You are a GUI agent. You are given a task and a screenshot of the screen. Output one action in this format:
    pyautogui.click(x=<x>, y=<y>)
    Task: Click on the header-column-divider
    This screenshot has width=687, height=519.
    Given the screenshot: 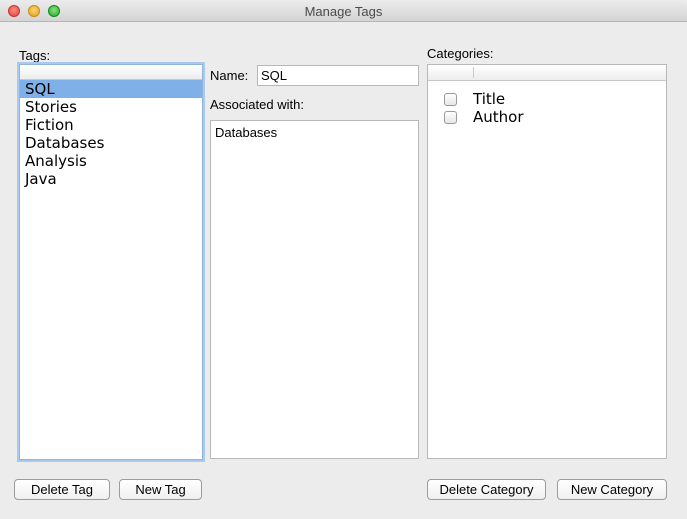 What is the action you would take?
    pyautogui.click(x=473, y=72)
    